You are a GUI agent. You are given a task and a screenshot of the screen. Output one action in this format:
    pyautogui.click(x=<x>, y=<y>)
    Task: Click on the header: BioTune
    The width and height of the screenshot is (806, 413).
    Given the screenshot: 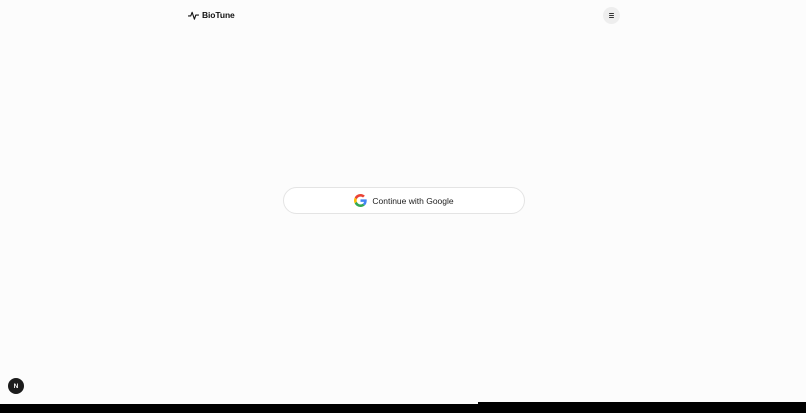 What is the action you would take?
    pyautogui.click(x=404, y=15)
    